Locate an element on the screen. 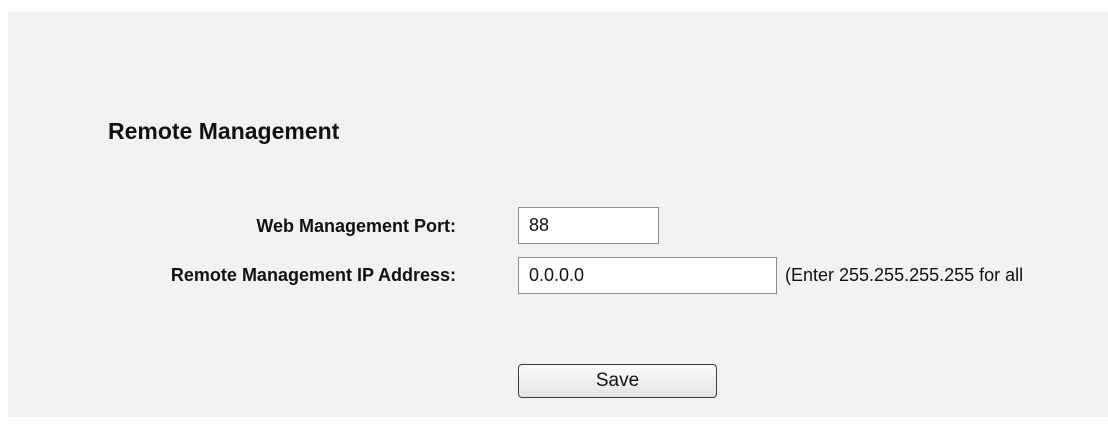  remote-management-ip-input is located at coordinates (647, 275).